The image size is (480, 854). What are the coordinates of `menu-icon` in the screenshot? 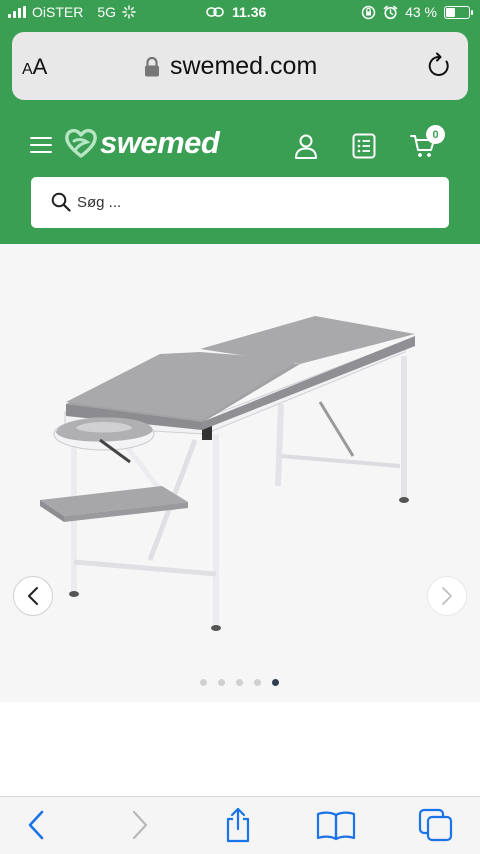 It's located at (41, 145).